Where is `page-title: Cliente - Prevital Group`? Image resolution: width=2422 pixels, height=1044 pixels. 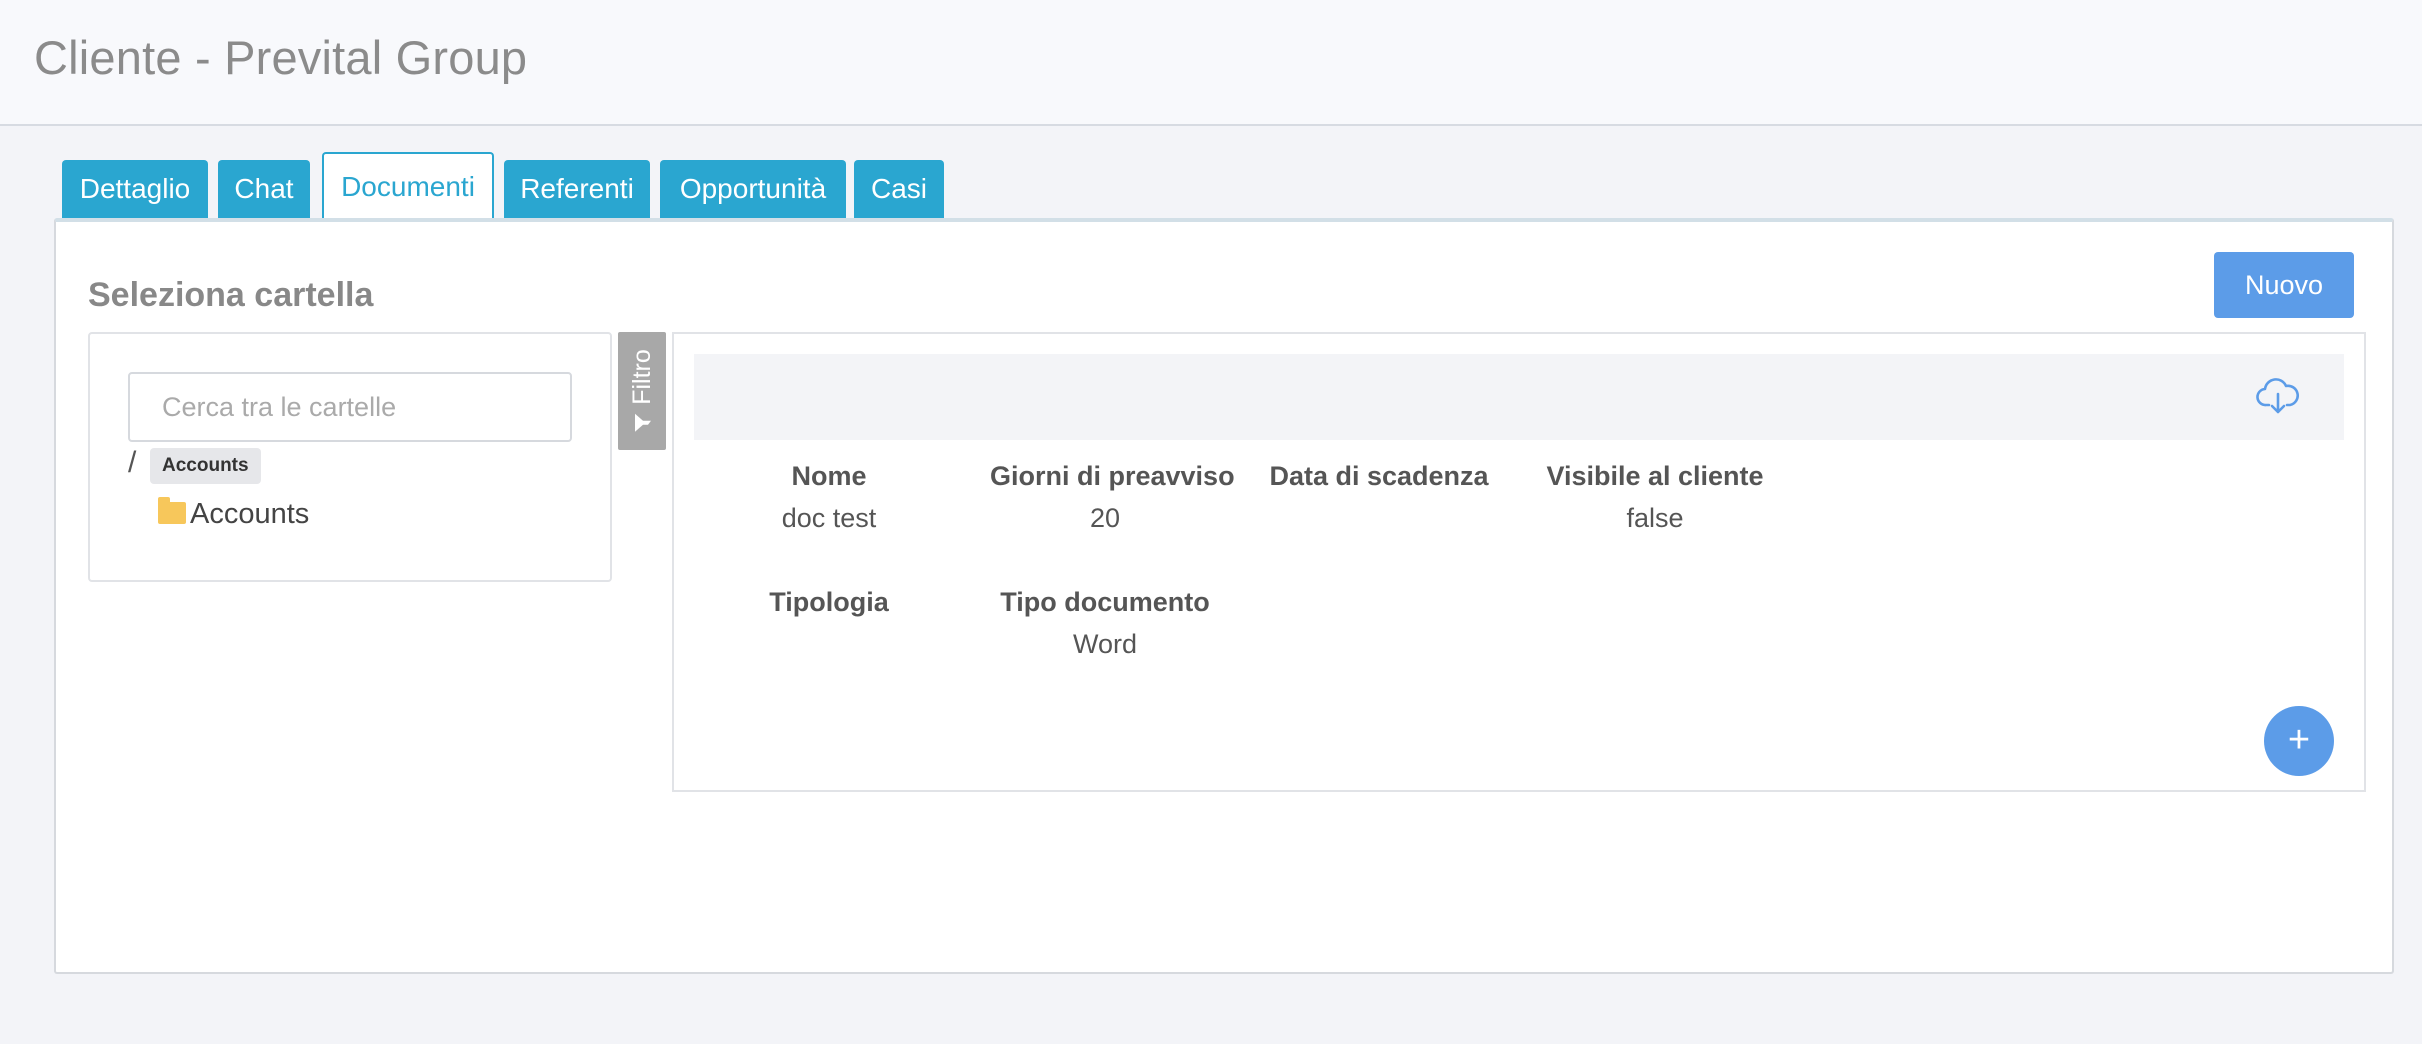 page-title: Cliente - Prevital Group is located at coordinates (281, 57).